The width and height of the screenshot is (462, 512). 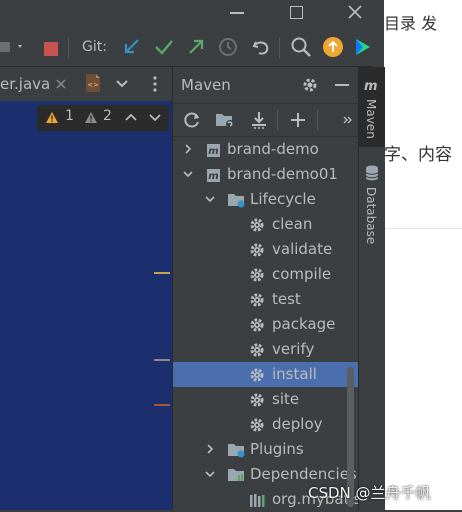 I want to click on lifecycle-goal-site: site, so click(x=266, y=399).